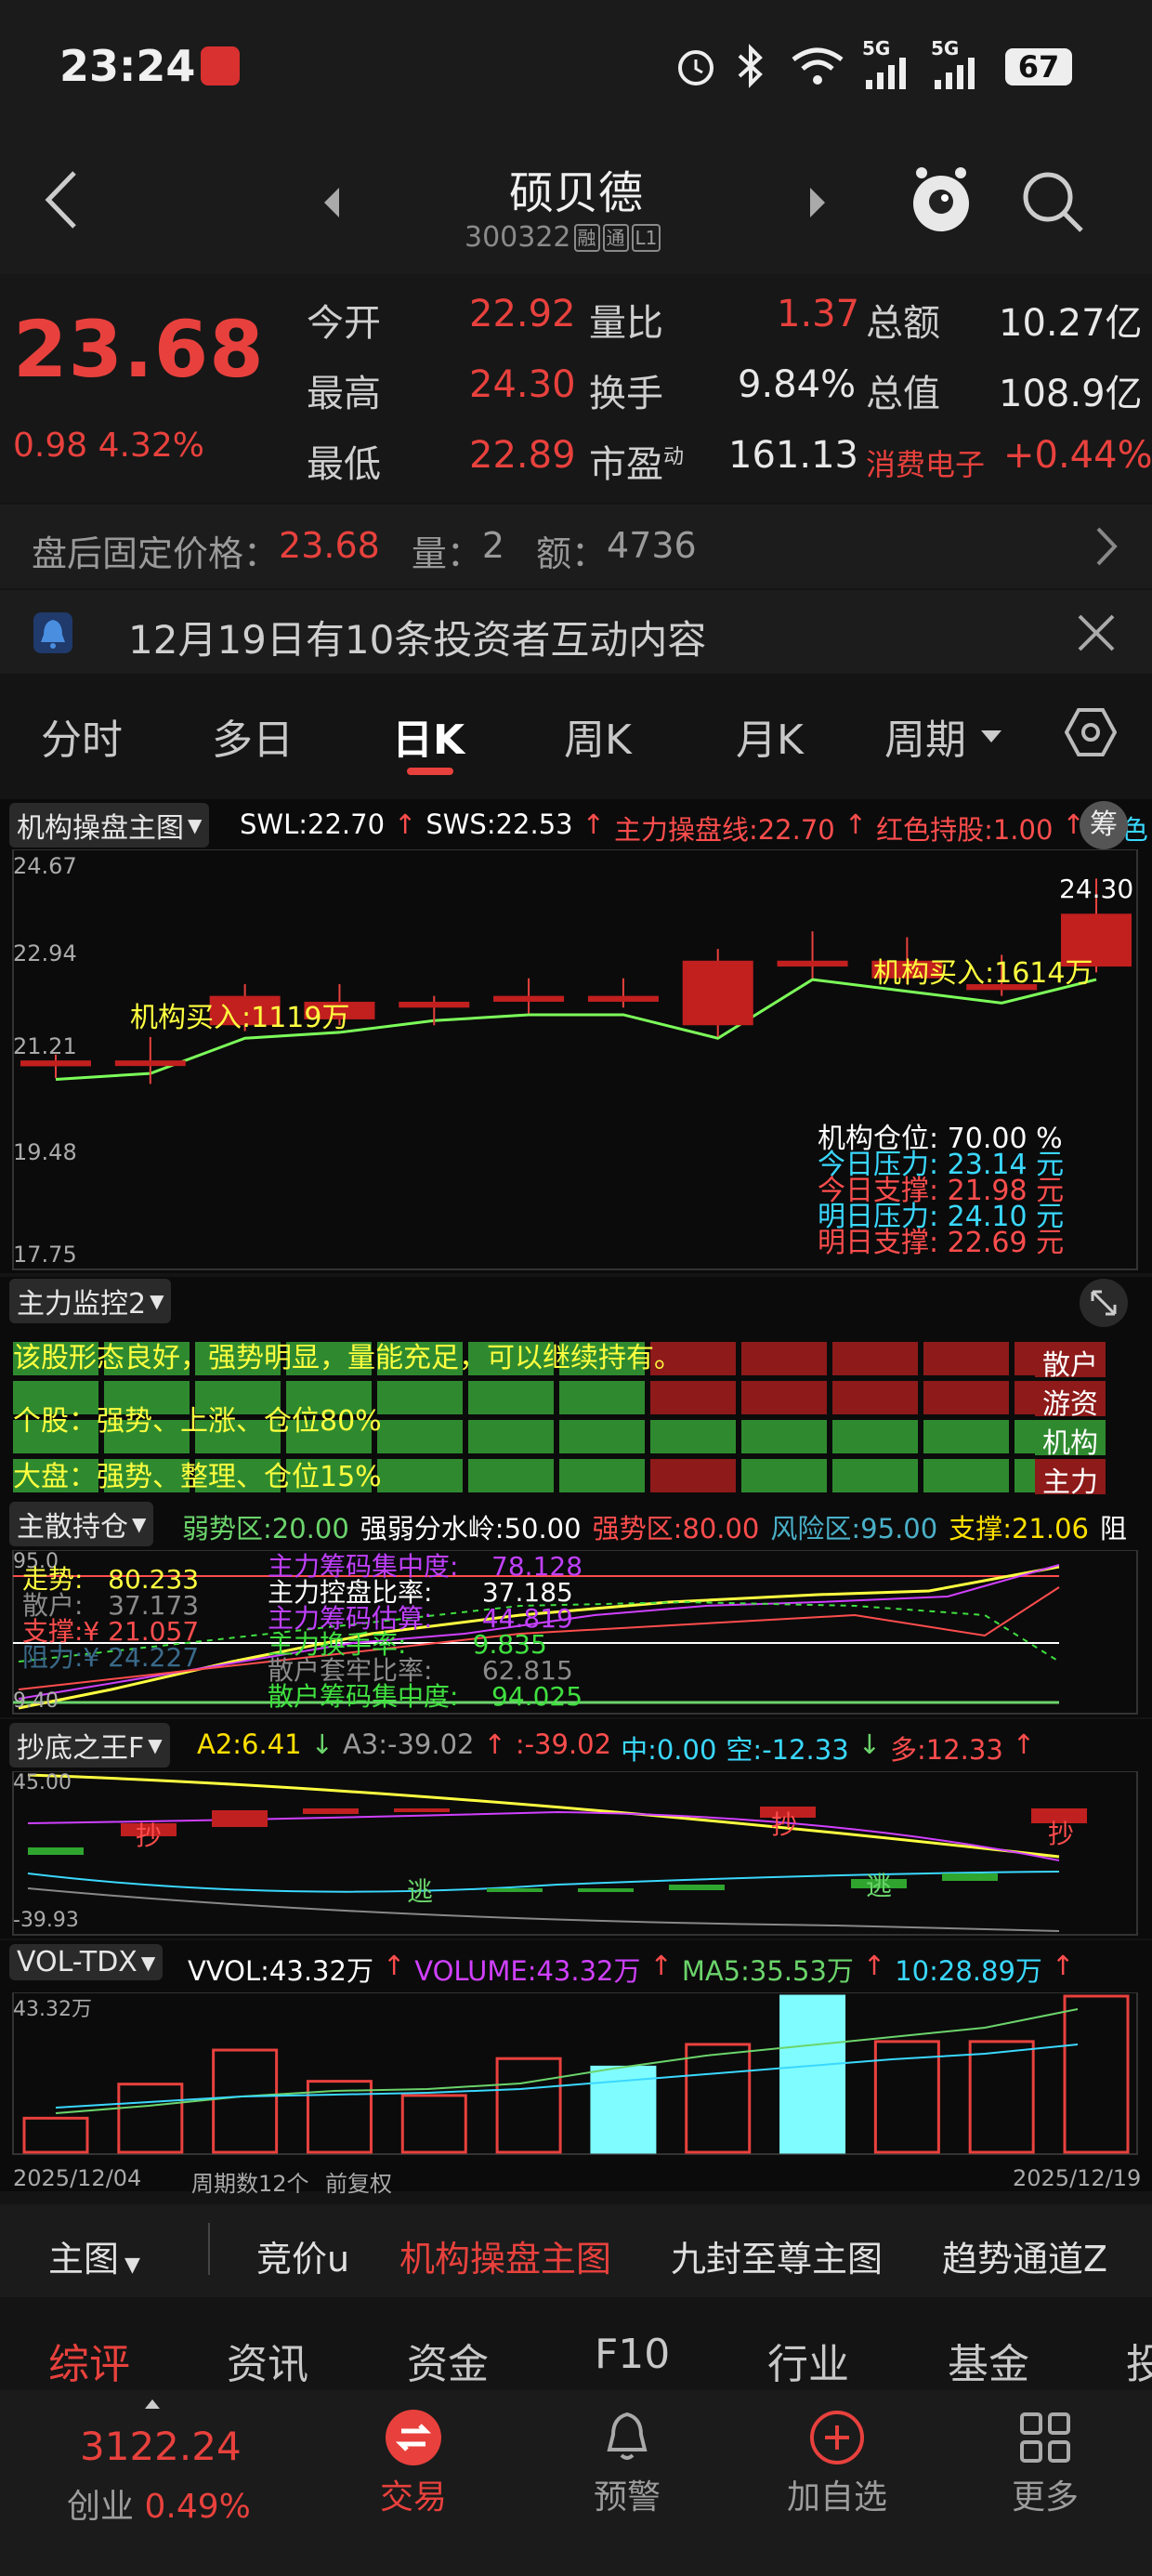 The width and height of the screenshot is (1152, 2576). Describe the element at coordinates (155, 1745) in the screenshot. I see `dropdown-caret-icon: ▼` at that location.